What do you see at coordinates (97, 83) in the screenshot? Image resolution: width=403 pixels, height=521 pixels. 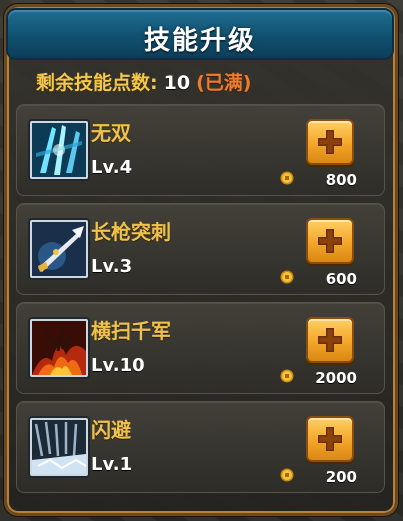 I see `points-label: 剩余技能点数:` at bounding box center [97, 83].